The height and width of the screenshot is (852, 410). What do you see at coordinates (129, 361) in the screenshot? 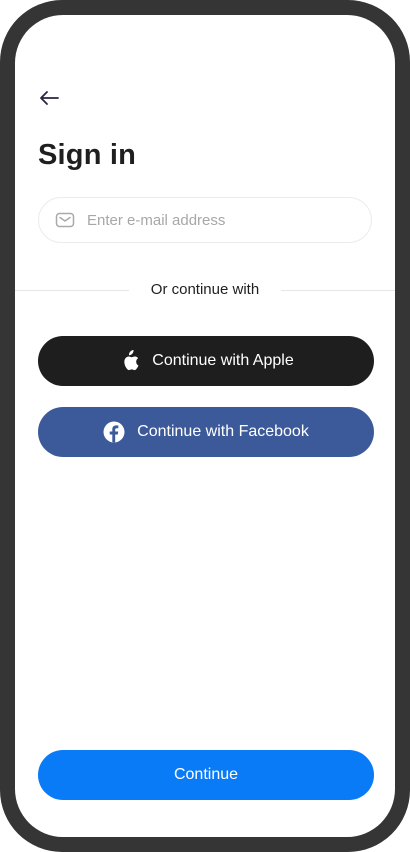
I see `apple-icon` at bounding box center [129, 361].